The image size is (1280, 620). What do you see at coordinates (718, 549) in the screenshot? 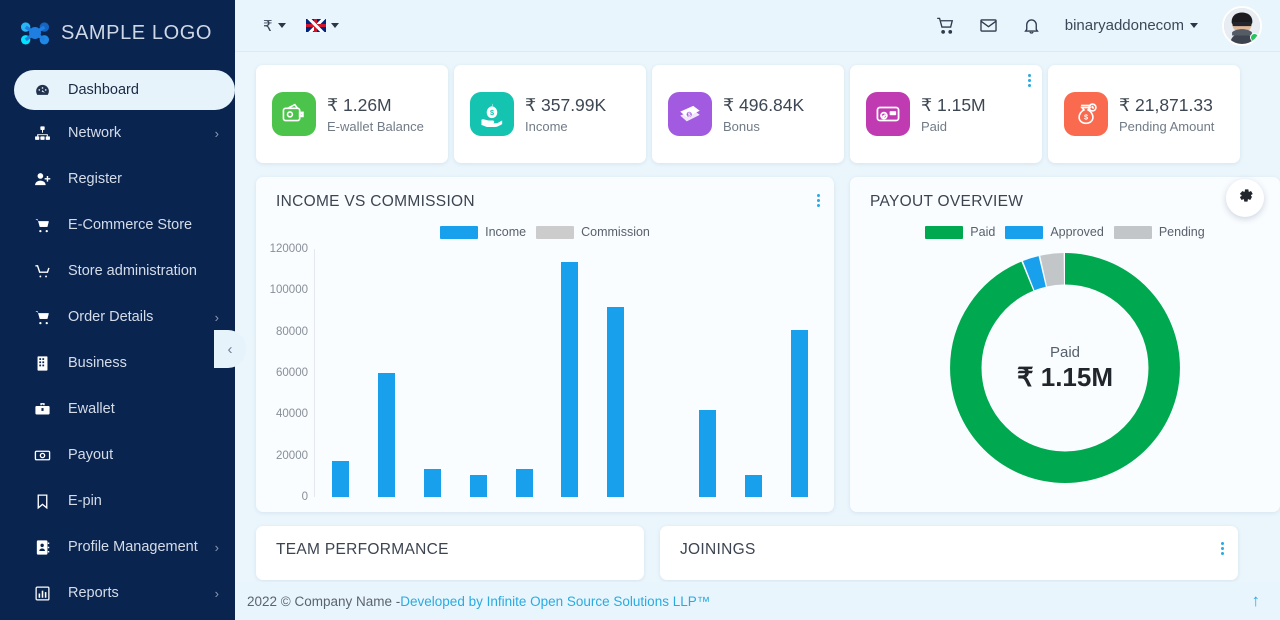
I see `panel-title: JOININGS` at bounding box center [718, 549].